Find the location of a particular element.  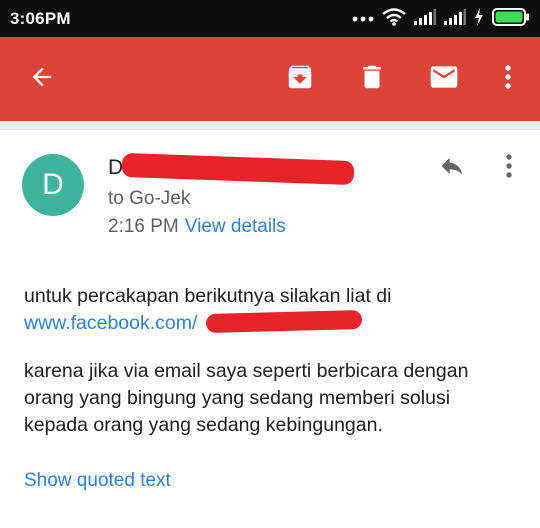

delete-button is located at coordinates (372, 79).